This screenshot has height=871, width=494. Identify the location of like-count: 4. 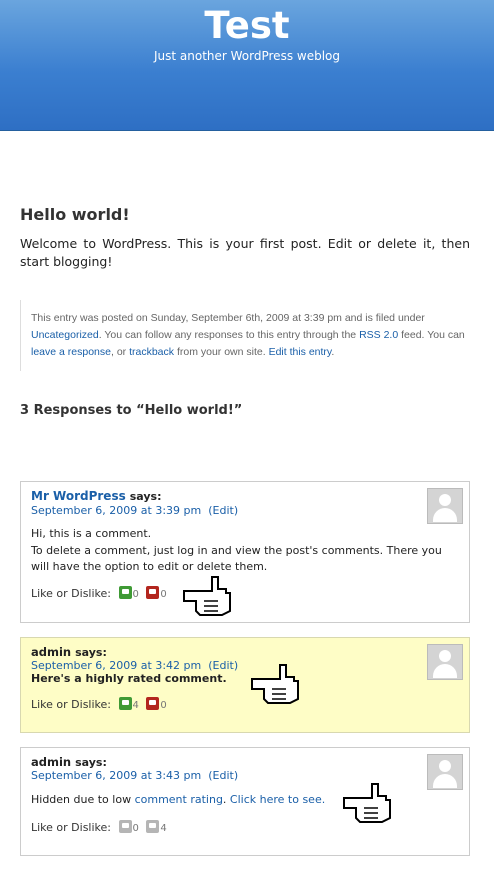
(135, 705).